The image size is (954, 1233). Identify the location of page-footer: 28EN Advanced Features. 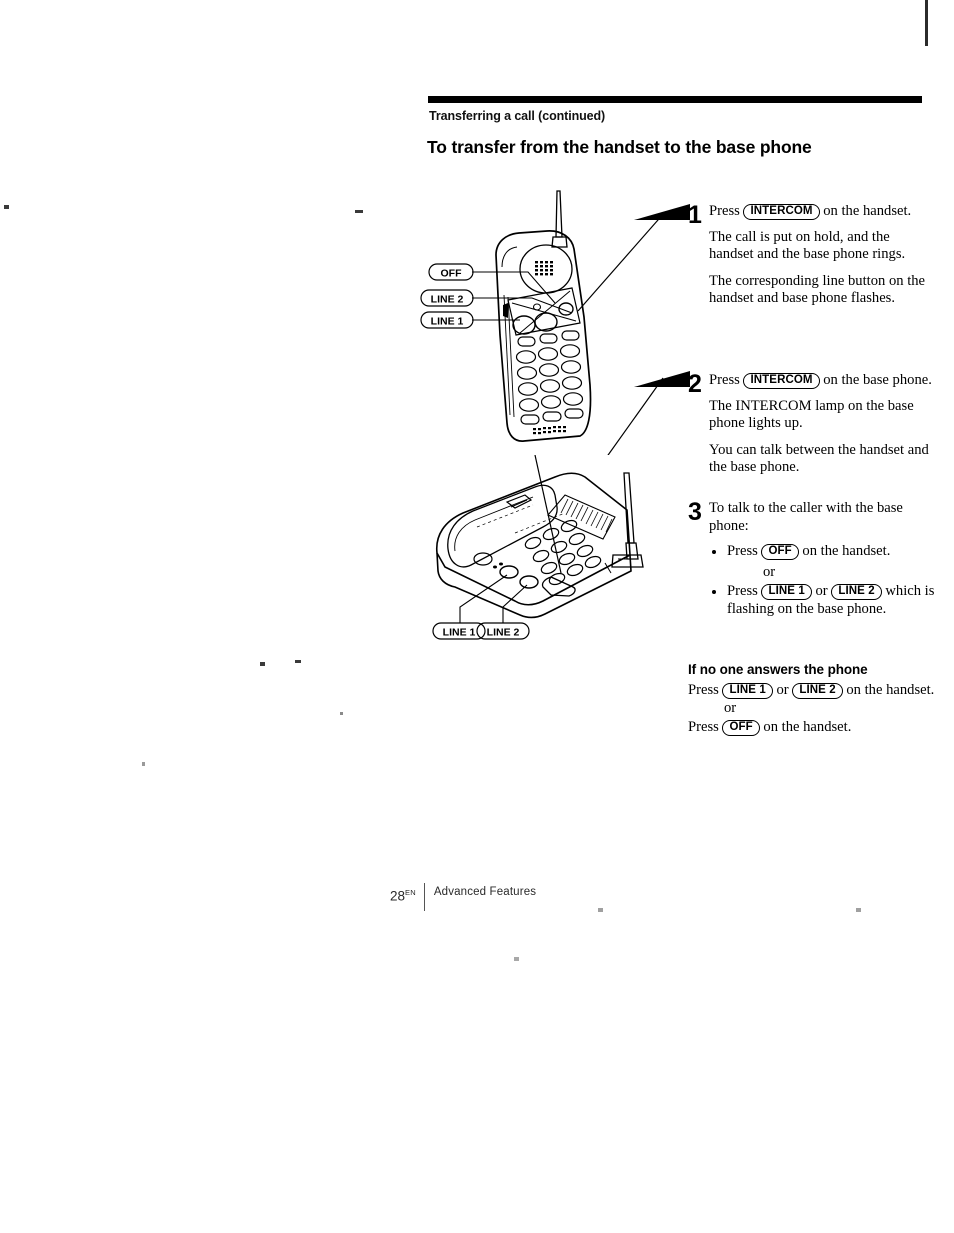
(463, 897).